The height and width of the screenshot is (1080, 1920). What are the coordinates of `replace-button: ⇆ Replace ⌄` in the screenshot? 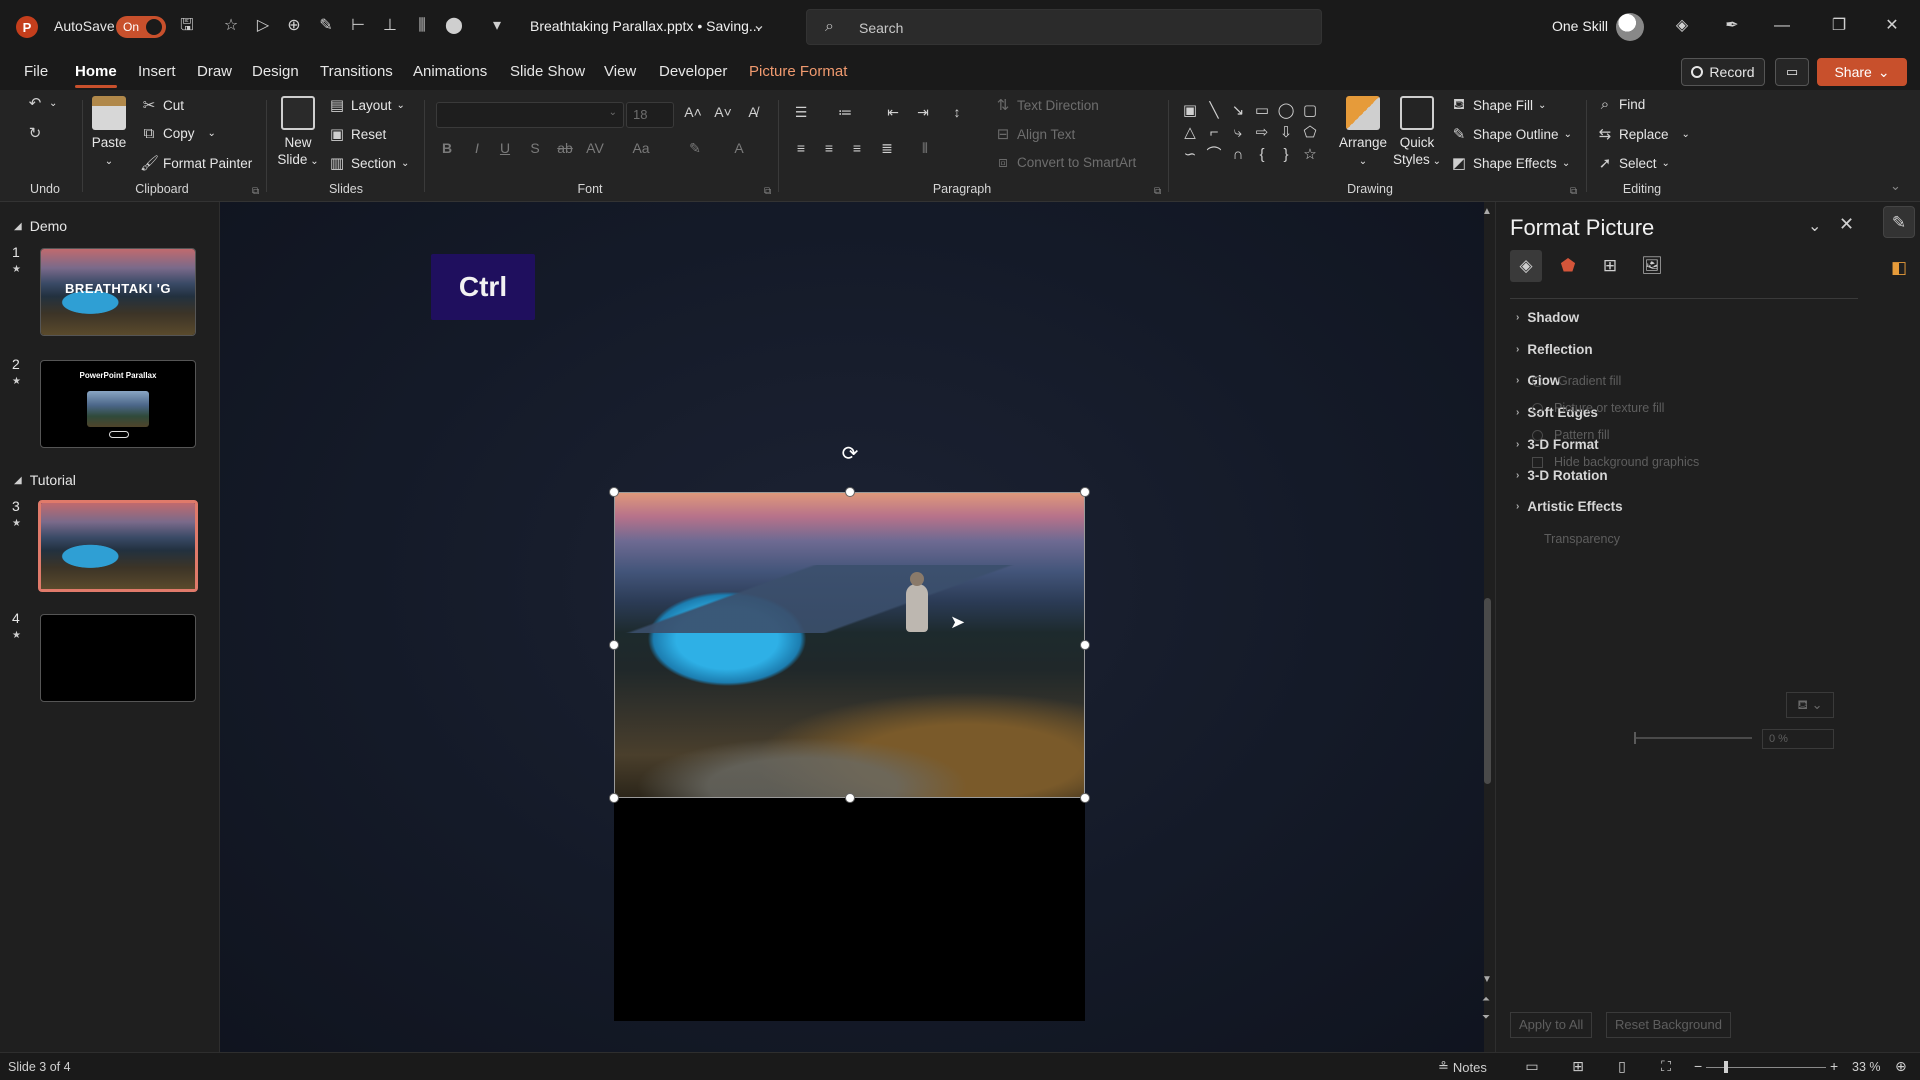 It's located at (1643, 134).